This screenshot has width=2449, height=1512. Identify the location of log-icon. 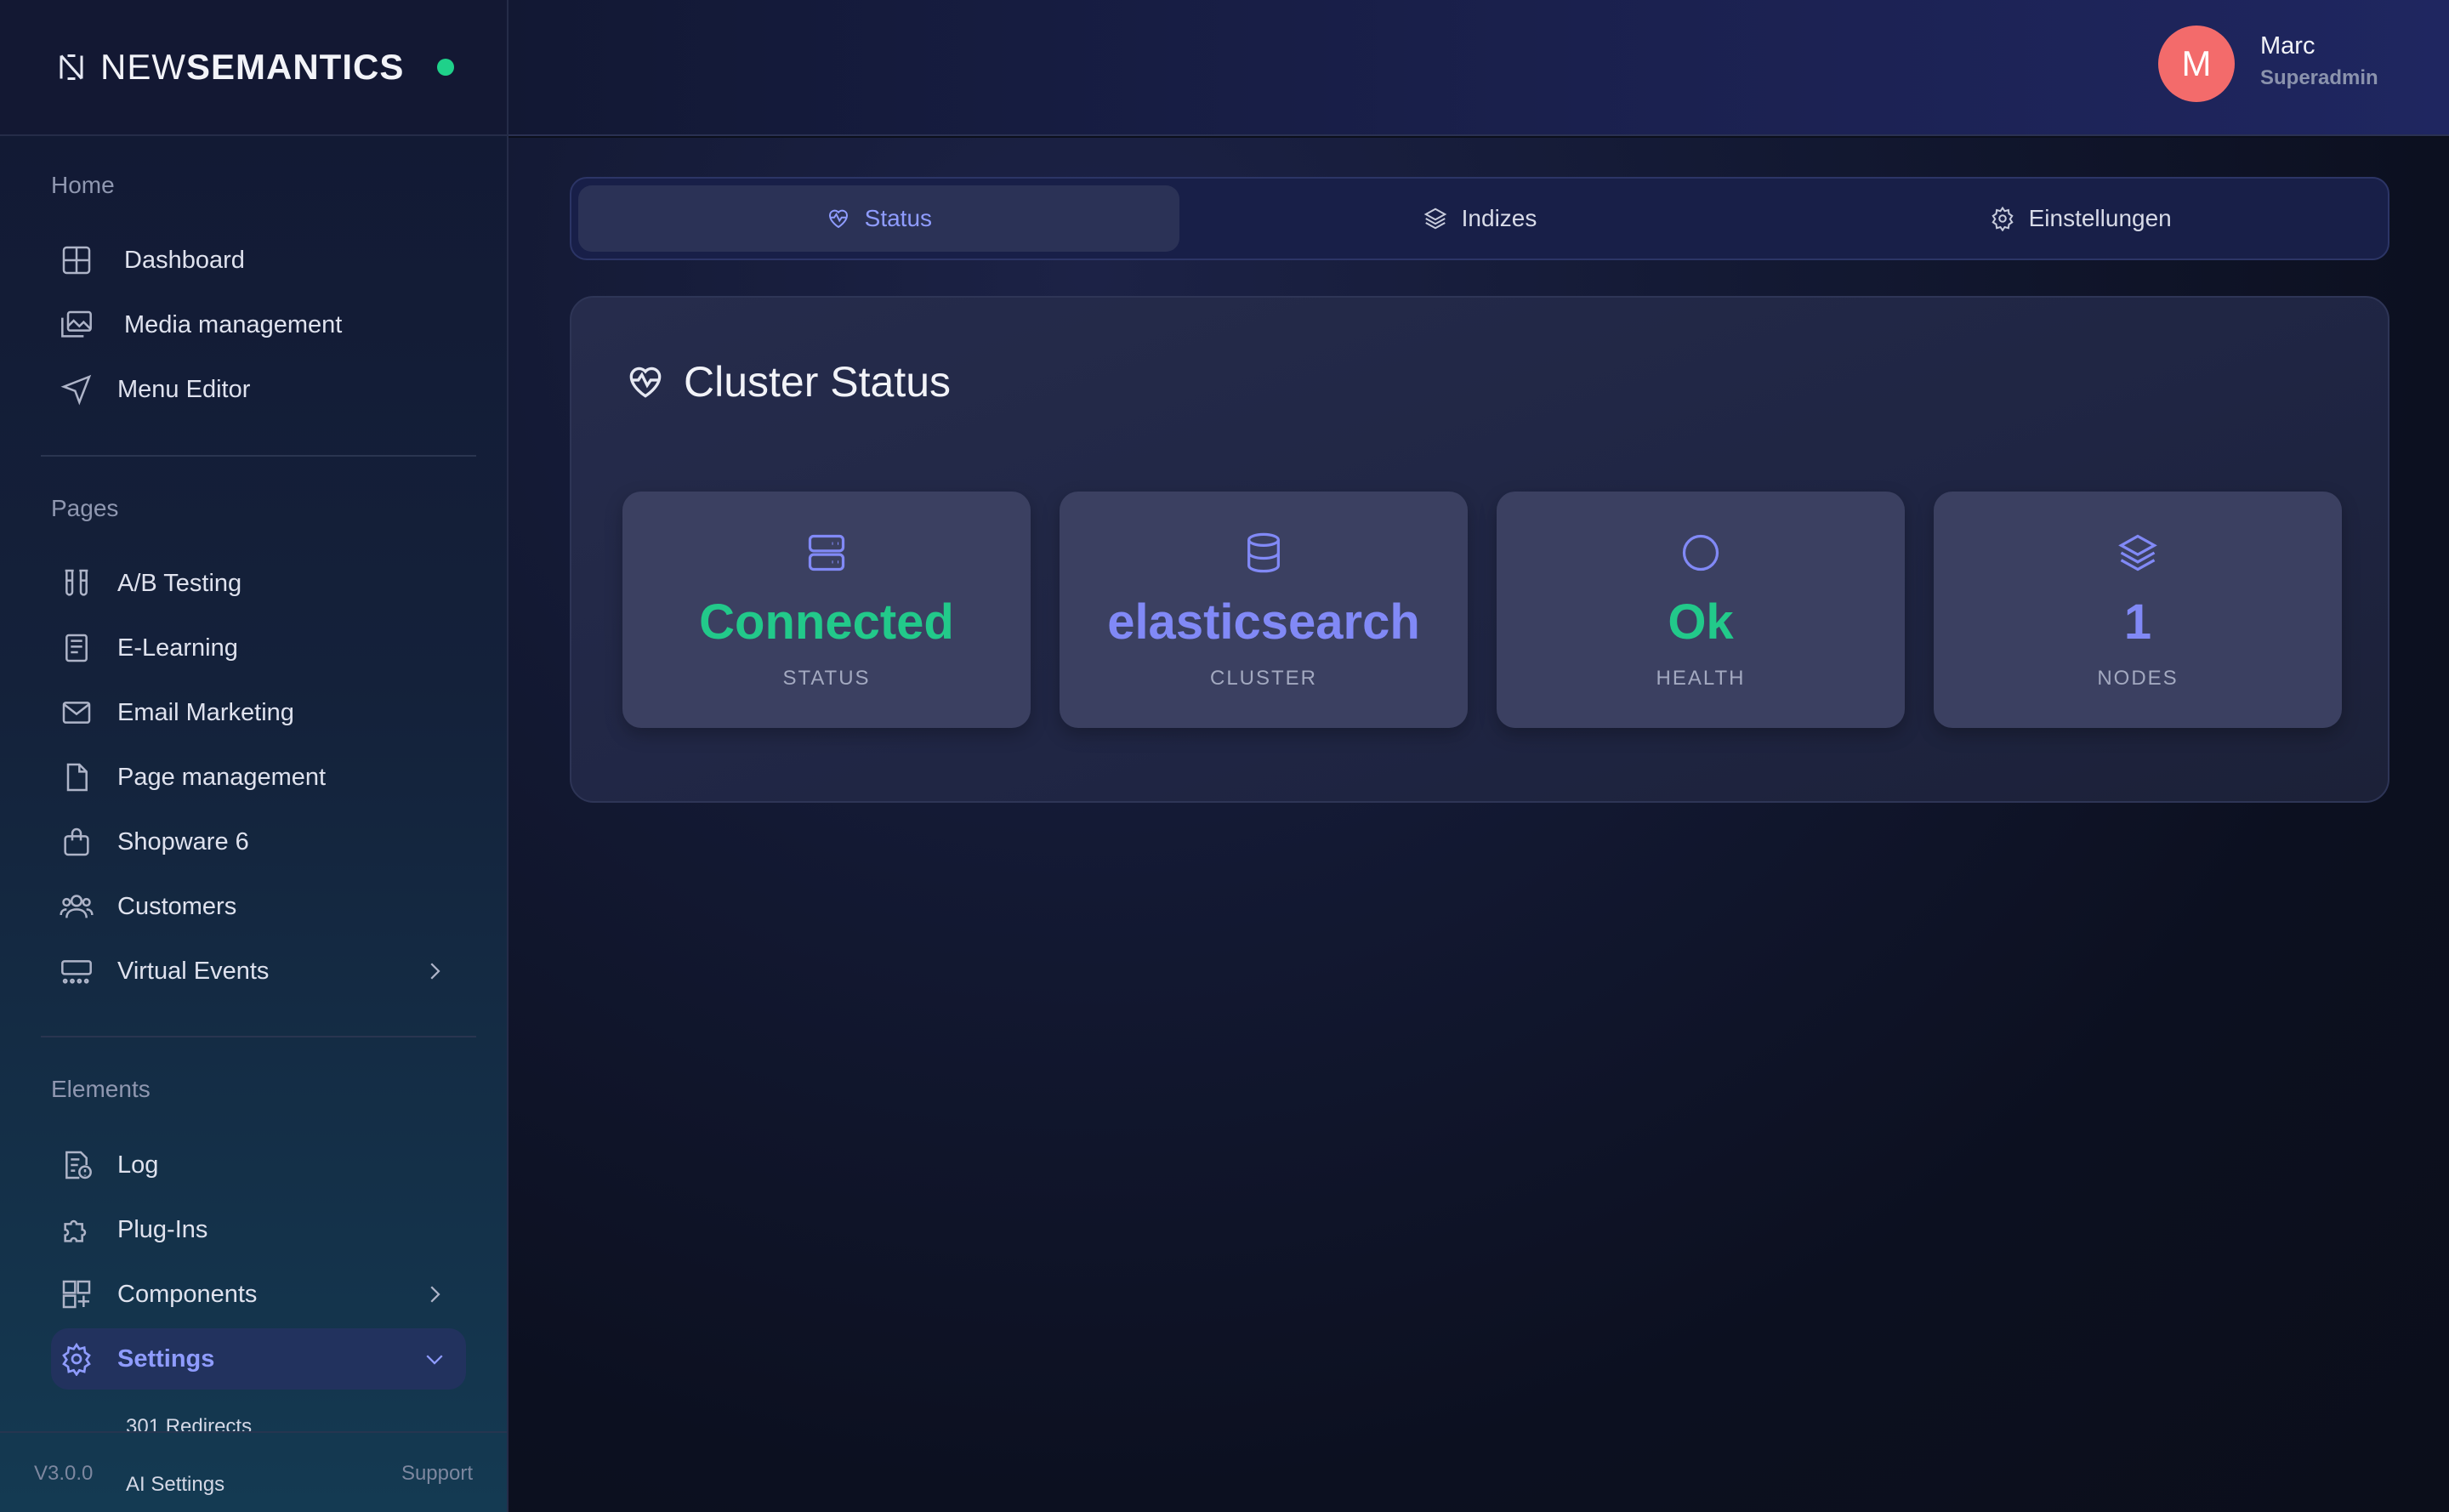
(76, 1165).